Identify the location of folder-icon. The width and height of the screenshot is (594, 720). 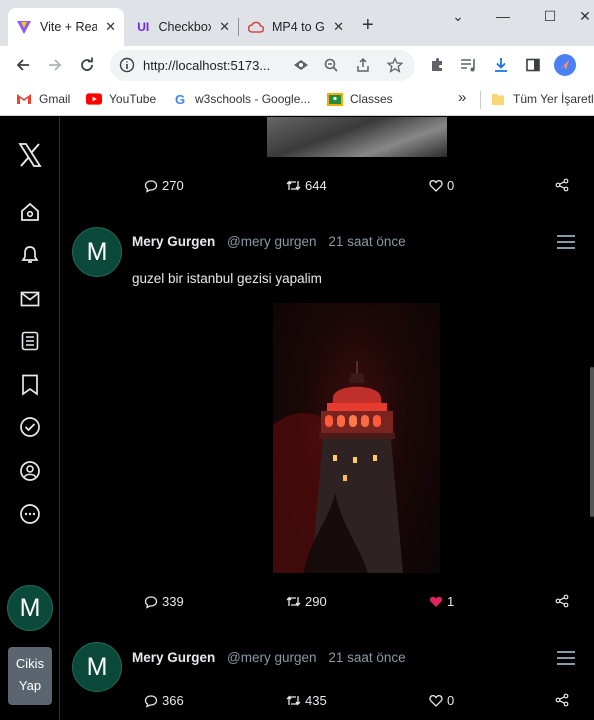
(498, 99).